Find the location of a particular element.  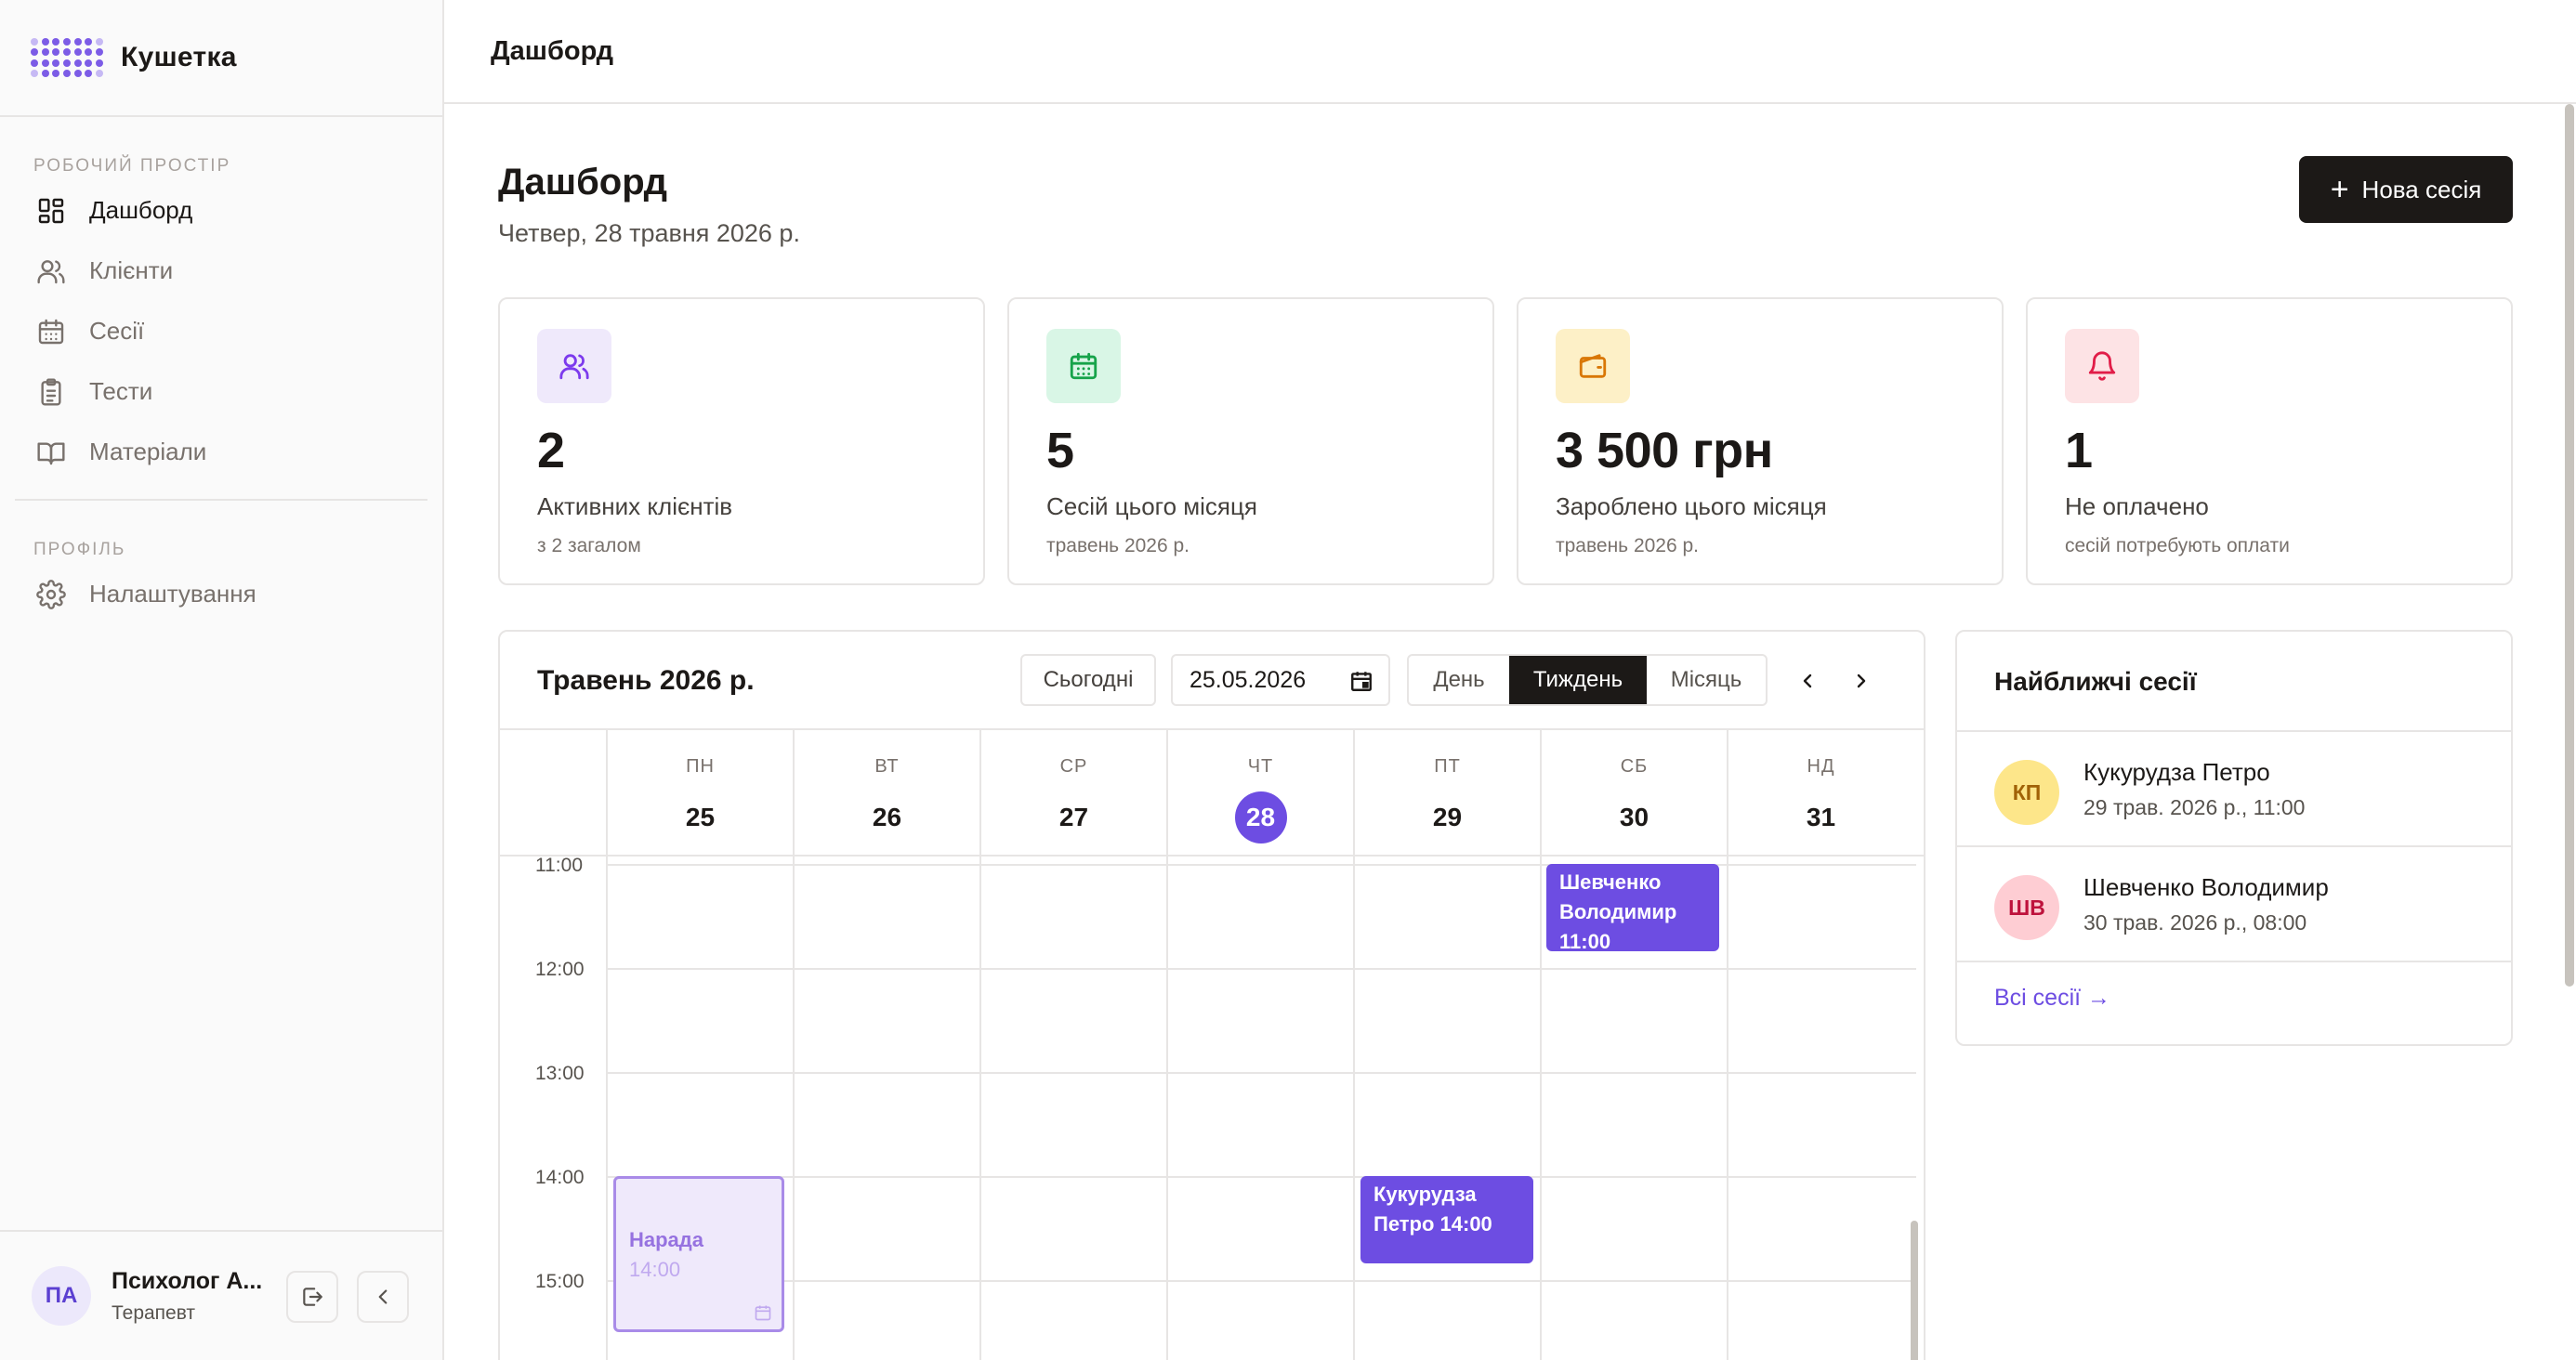

day-number: 25 is located at coordinates (700, 817).